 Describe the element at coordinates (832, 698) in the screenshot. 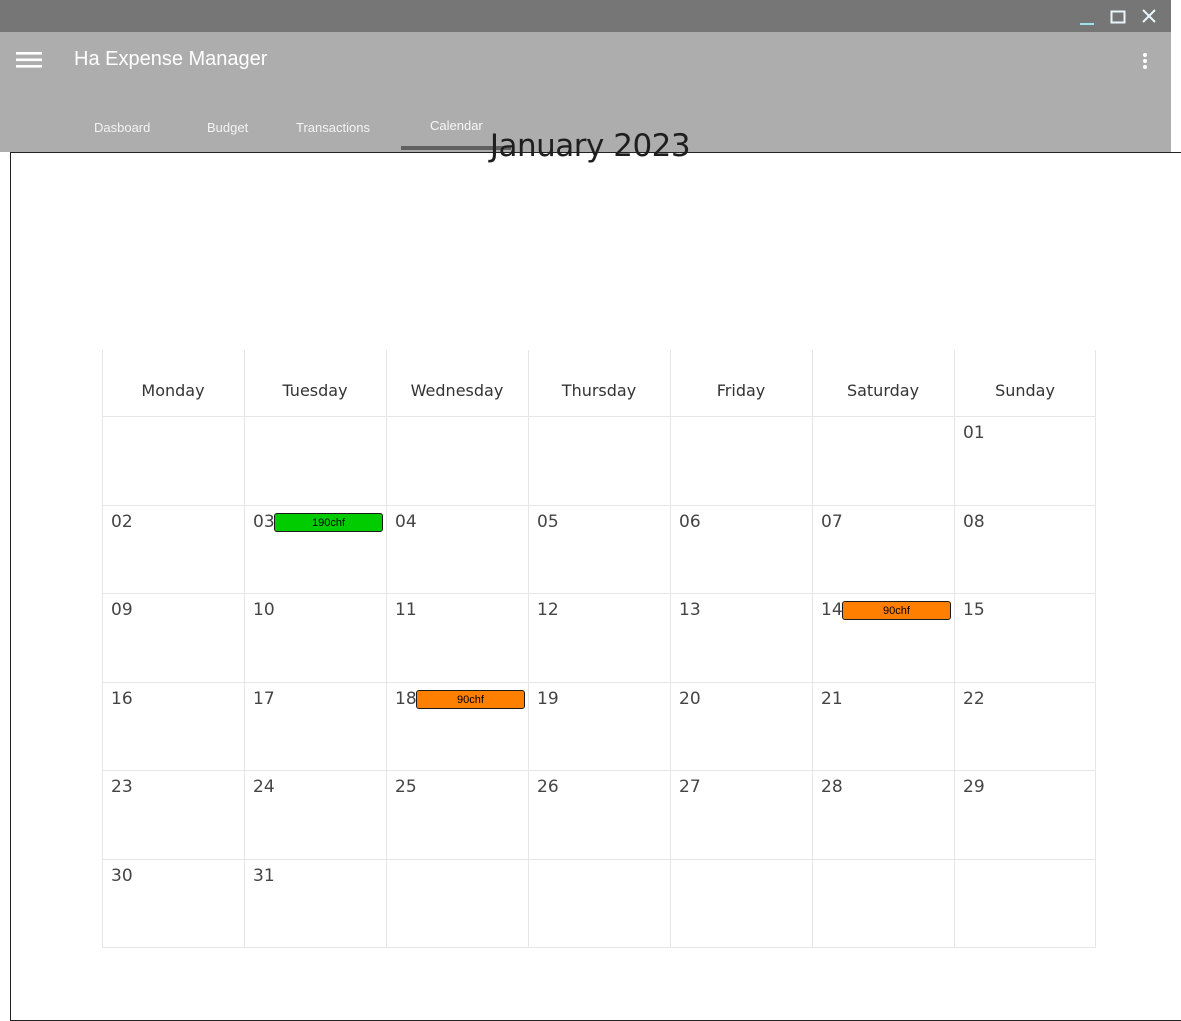

I see `day-number: 21` at that location.